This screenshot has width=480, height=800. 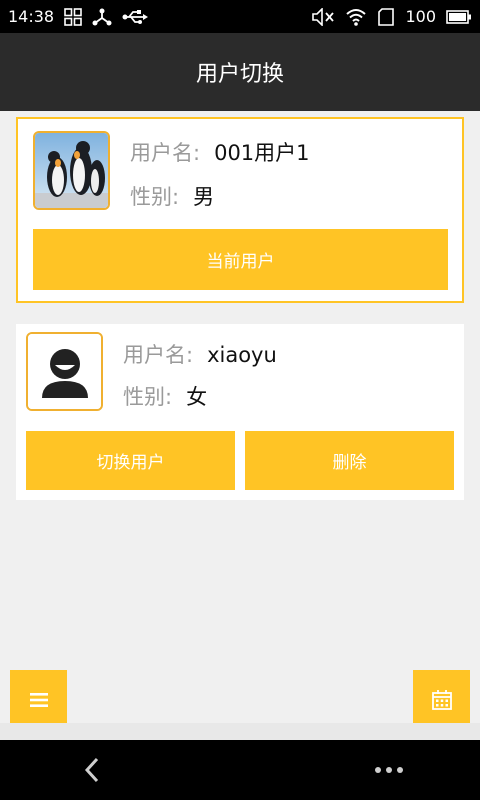 What do you see at coordinates (240, 731) in the screenshot?
I see `bottom-strip` at bounding box center [240, 731].